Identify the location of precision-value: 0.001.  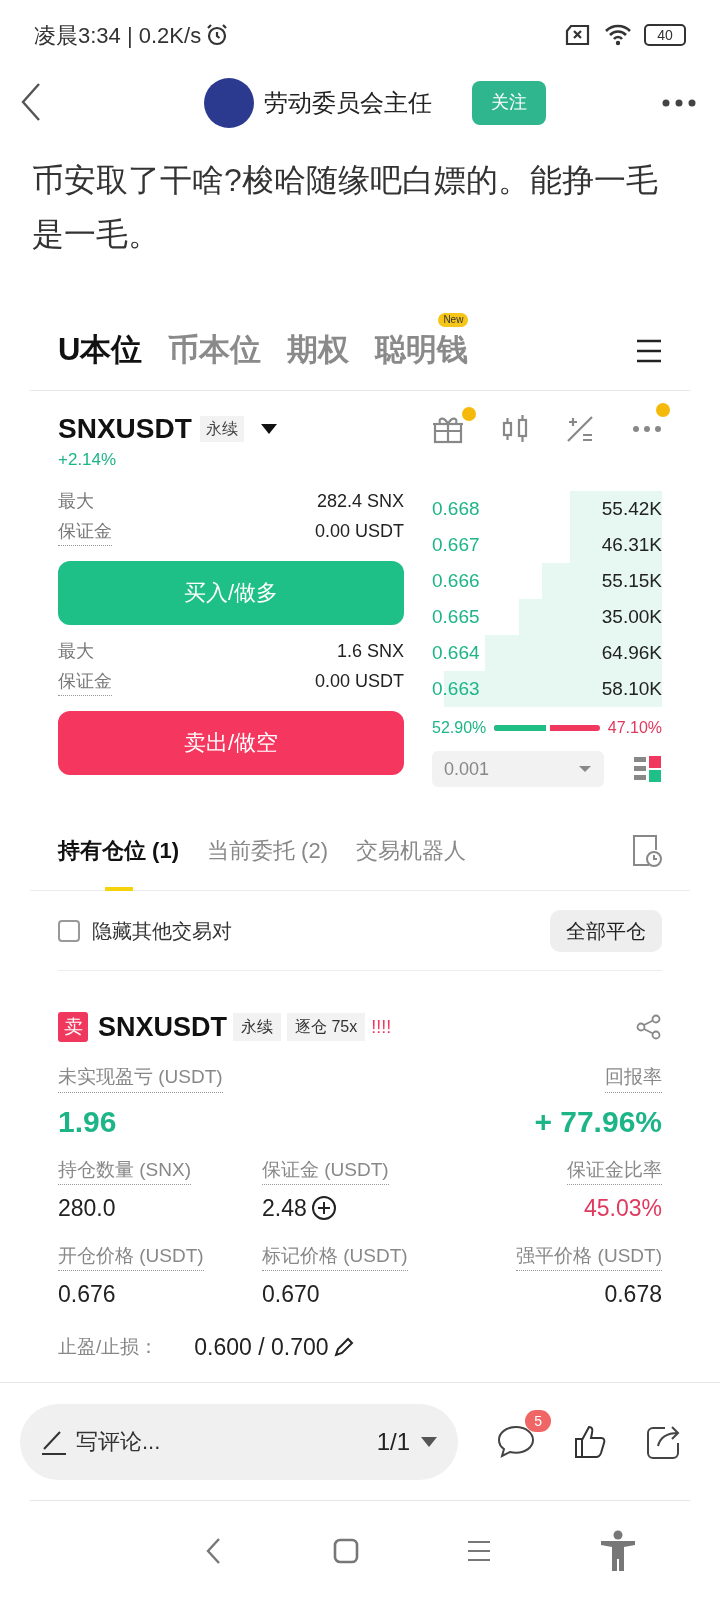
(467, 769).